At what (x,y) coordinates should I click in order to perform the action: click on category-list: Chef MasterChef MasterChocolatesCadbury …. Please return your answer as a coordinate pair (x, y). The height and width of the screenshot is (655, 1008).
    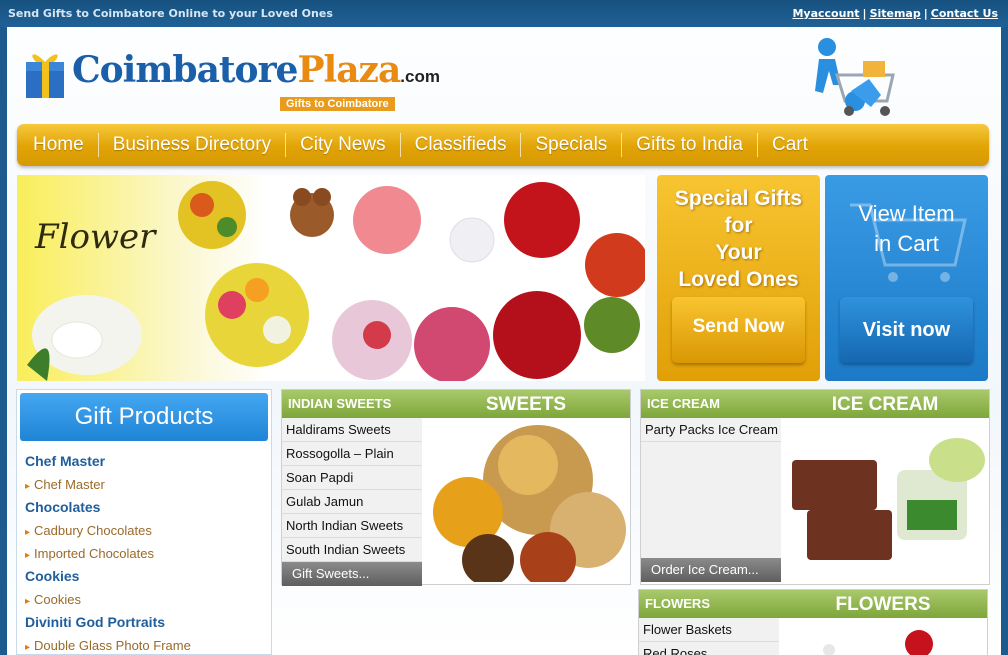
    Looking at the image, I should click on (145, 552).